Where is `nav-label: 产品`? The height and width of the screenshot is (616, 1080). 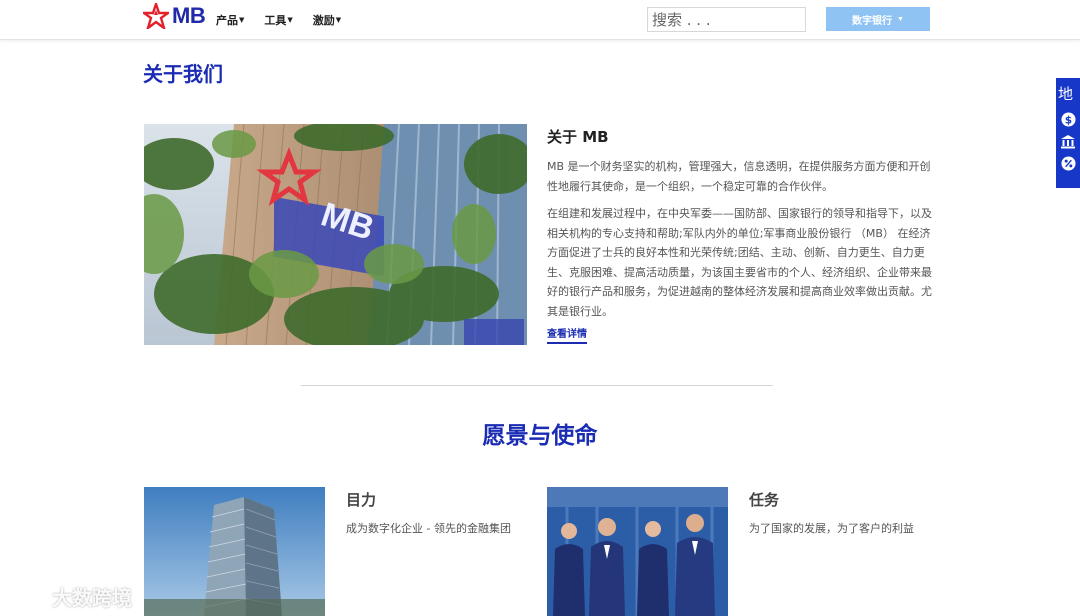
nav-label: 产品 is located at coordinates (227, 20).